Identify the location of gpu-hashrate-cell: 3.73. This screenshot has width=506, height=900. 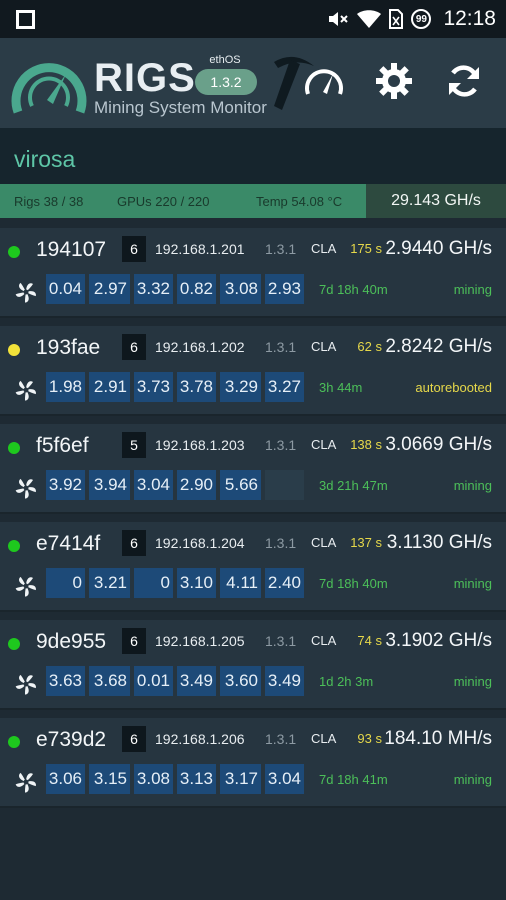
(153, 387).